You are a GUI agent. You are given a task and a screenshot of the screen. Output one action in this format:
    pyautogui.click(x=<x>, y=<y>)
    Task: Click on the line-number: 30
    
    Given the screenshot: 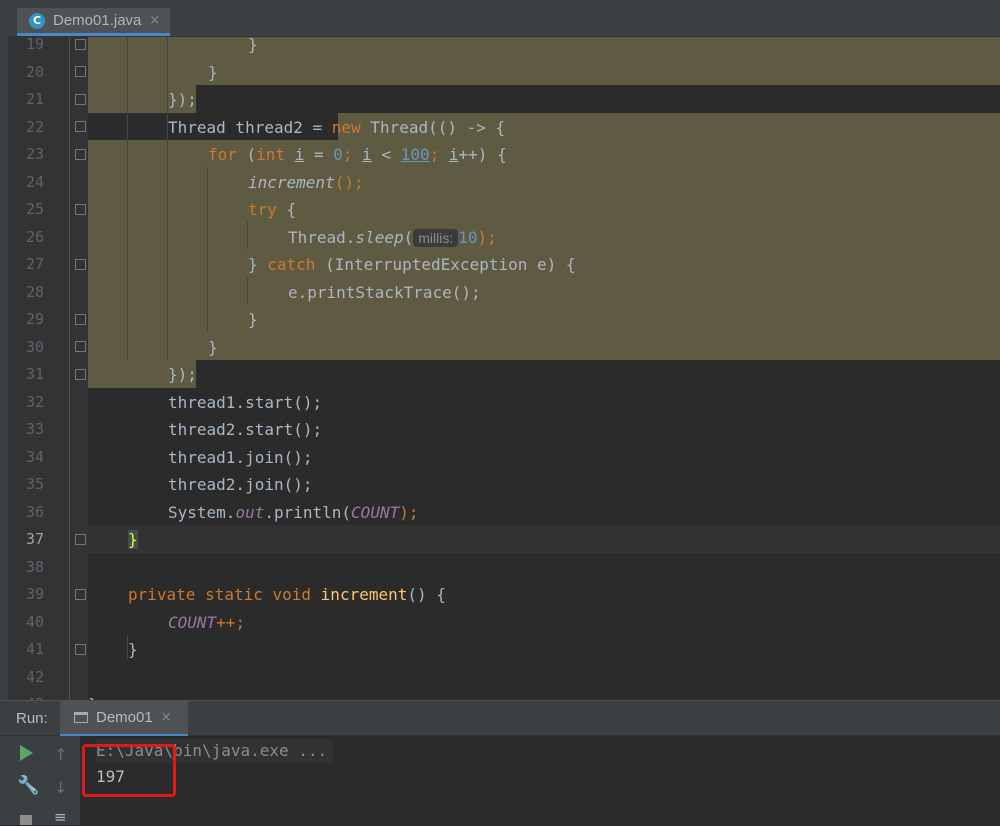 What is the action you would take?
    pyautogui.click(x=34, y=346)
    